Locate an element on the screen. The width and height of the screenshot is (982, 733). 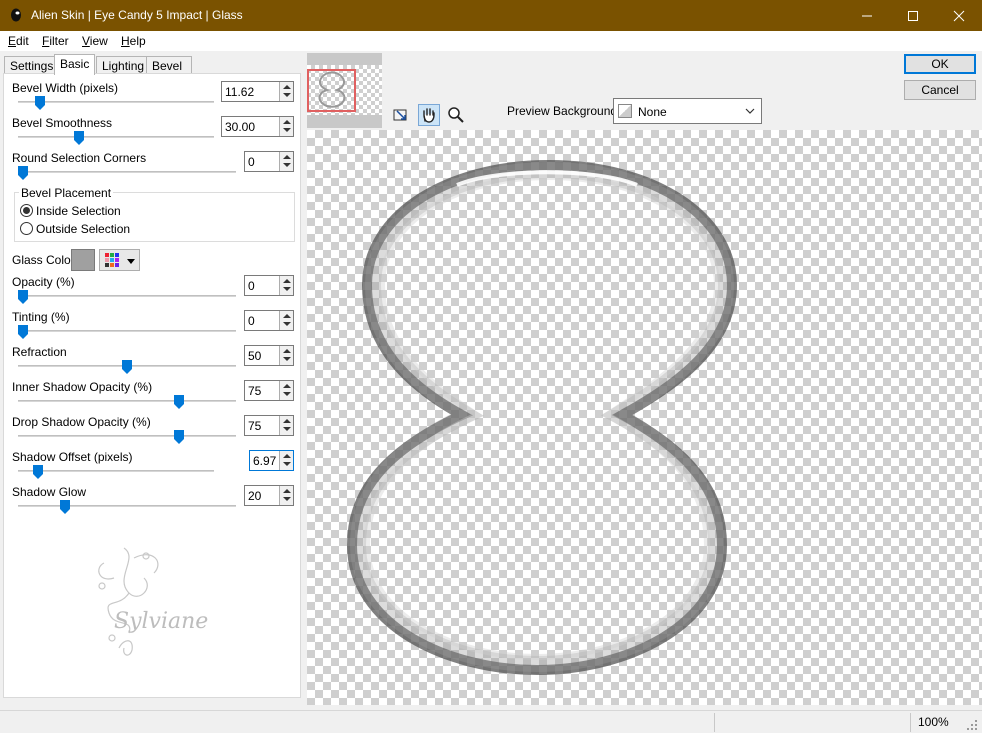
bevel-width-spinner is located at coordinates (286, 91).